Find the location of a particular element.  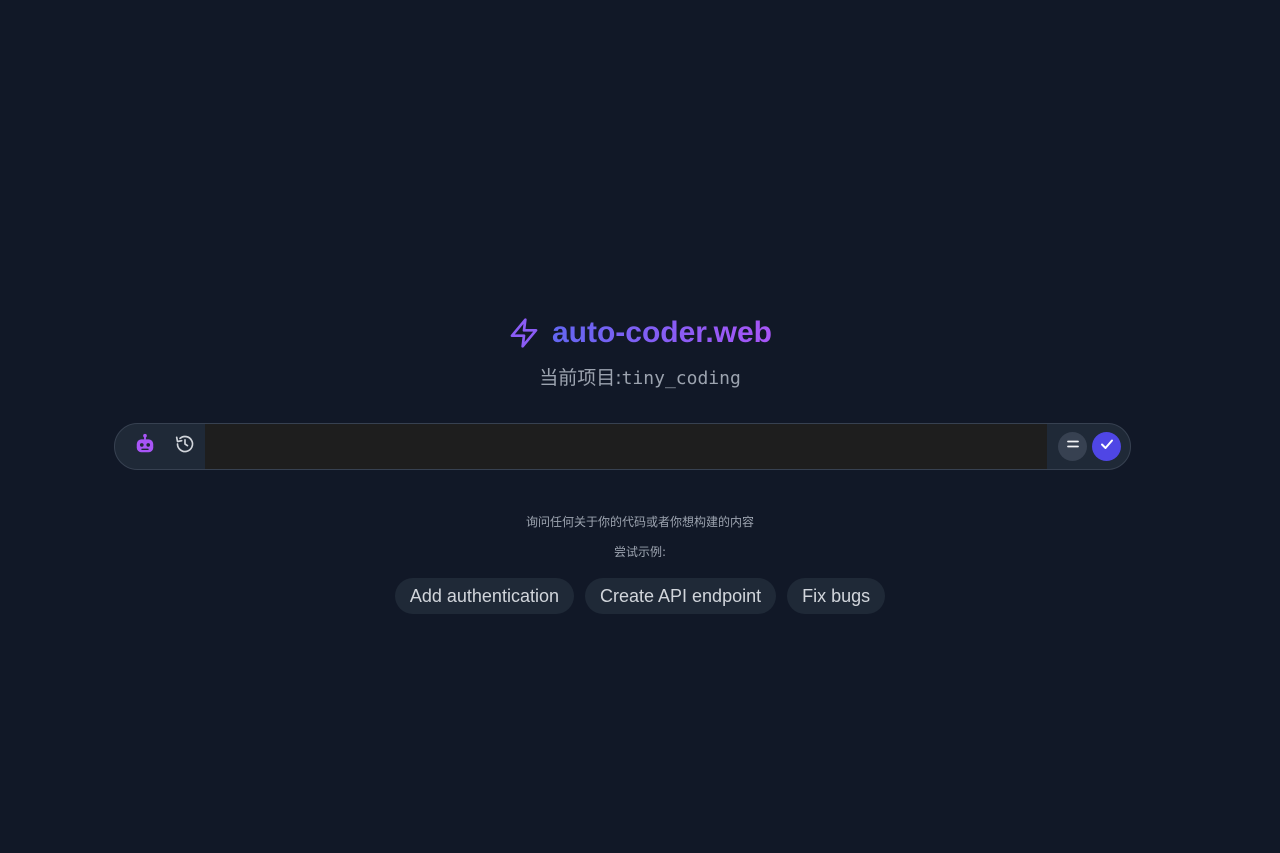

chat-input-bar is located at coordinates (622, 446).